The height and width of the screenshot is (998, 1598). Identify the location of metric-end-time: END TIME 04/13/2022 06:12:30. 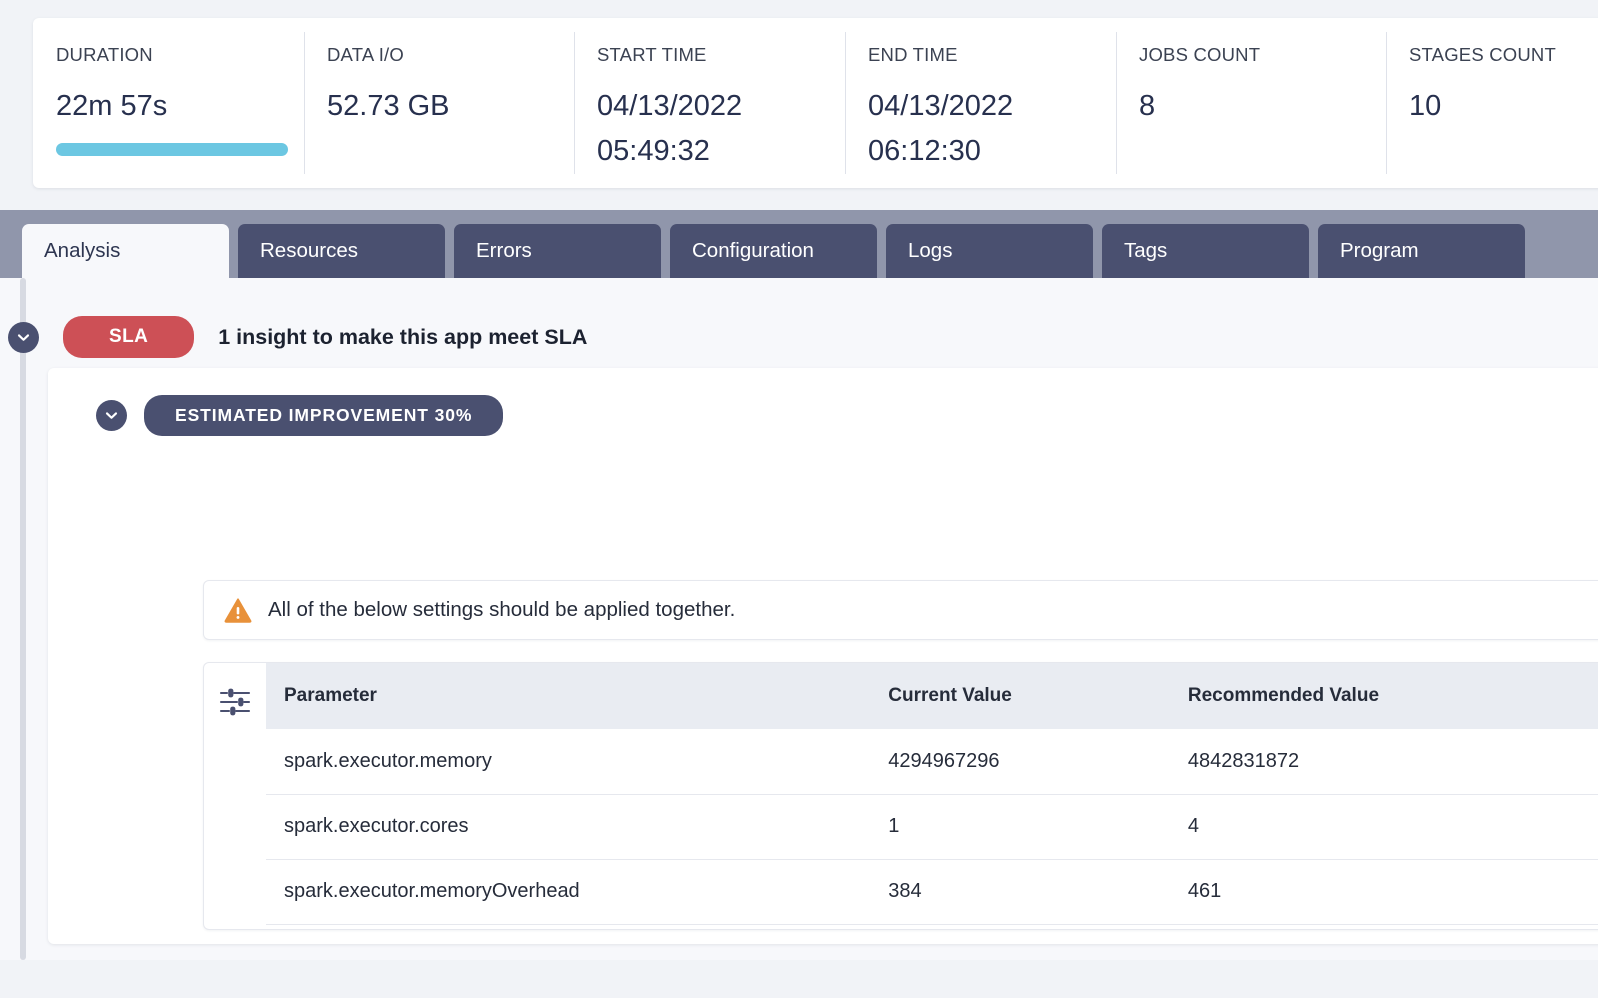
(980, 103).